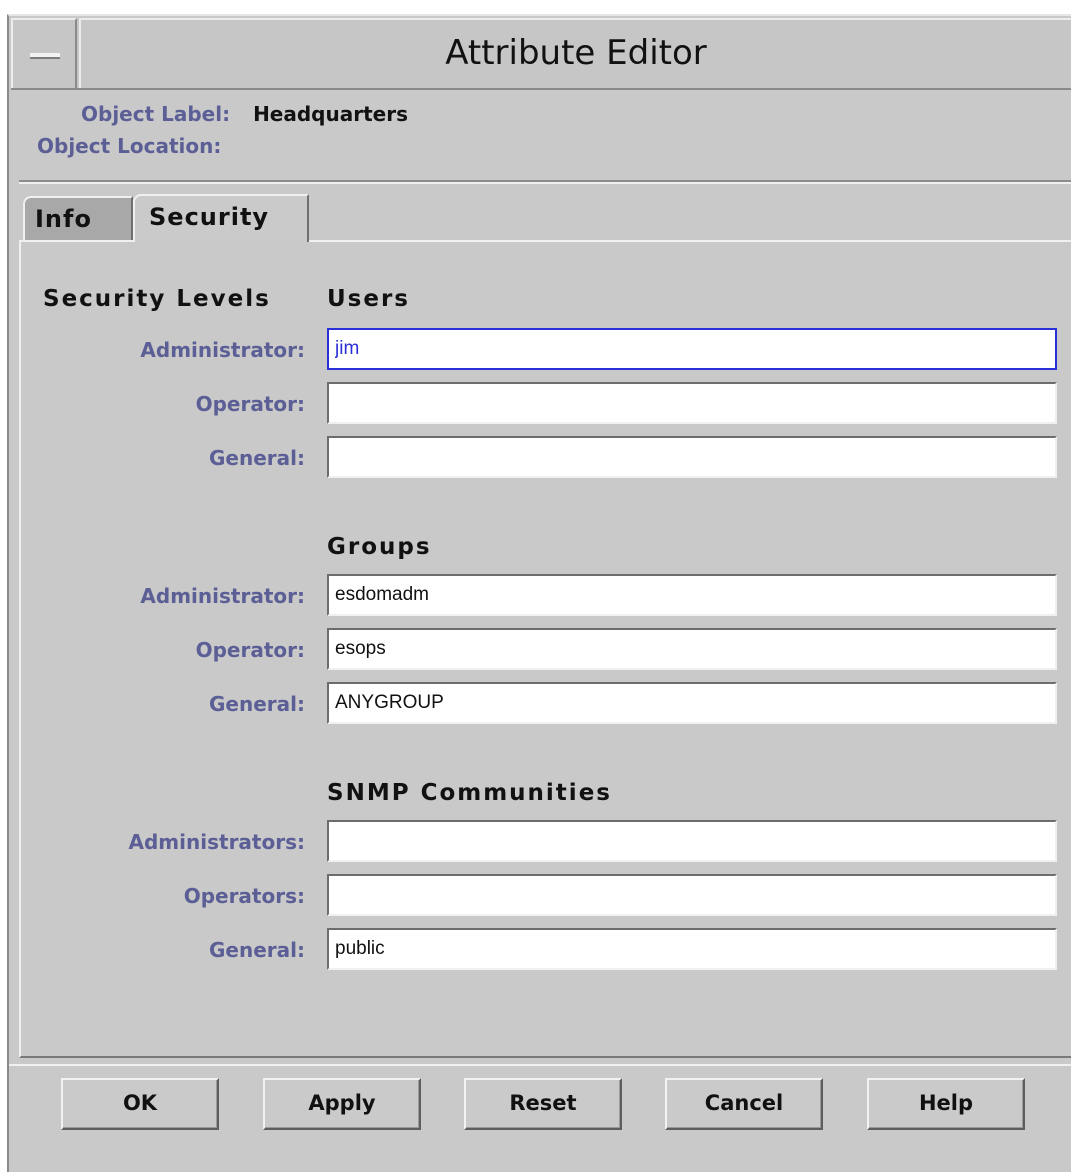 The width and height of the screenshot is (1071, 1174). What do you see at coordinates (250, 404) in the screenshot?
I see `users-operator-label: Operator:` at bounding box center [250, 404].